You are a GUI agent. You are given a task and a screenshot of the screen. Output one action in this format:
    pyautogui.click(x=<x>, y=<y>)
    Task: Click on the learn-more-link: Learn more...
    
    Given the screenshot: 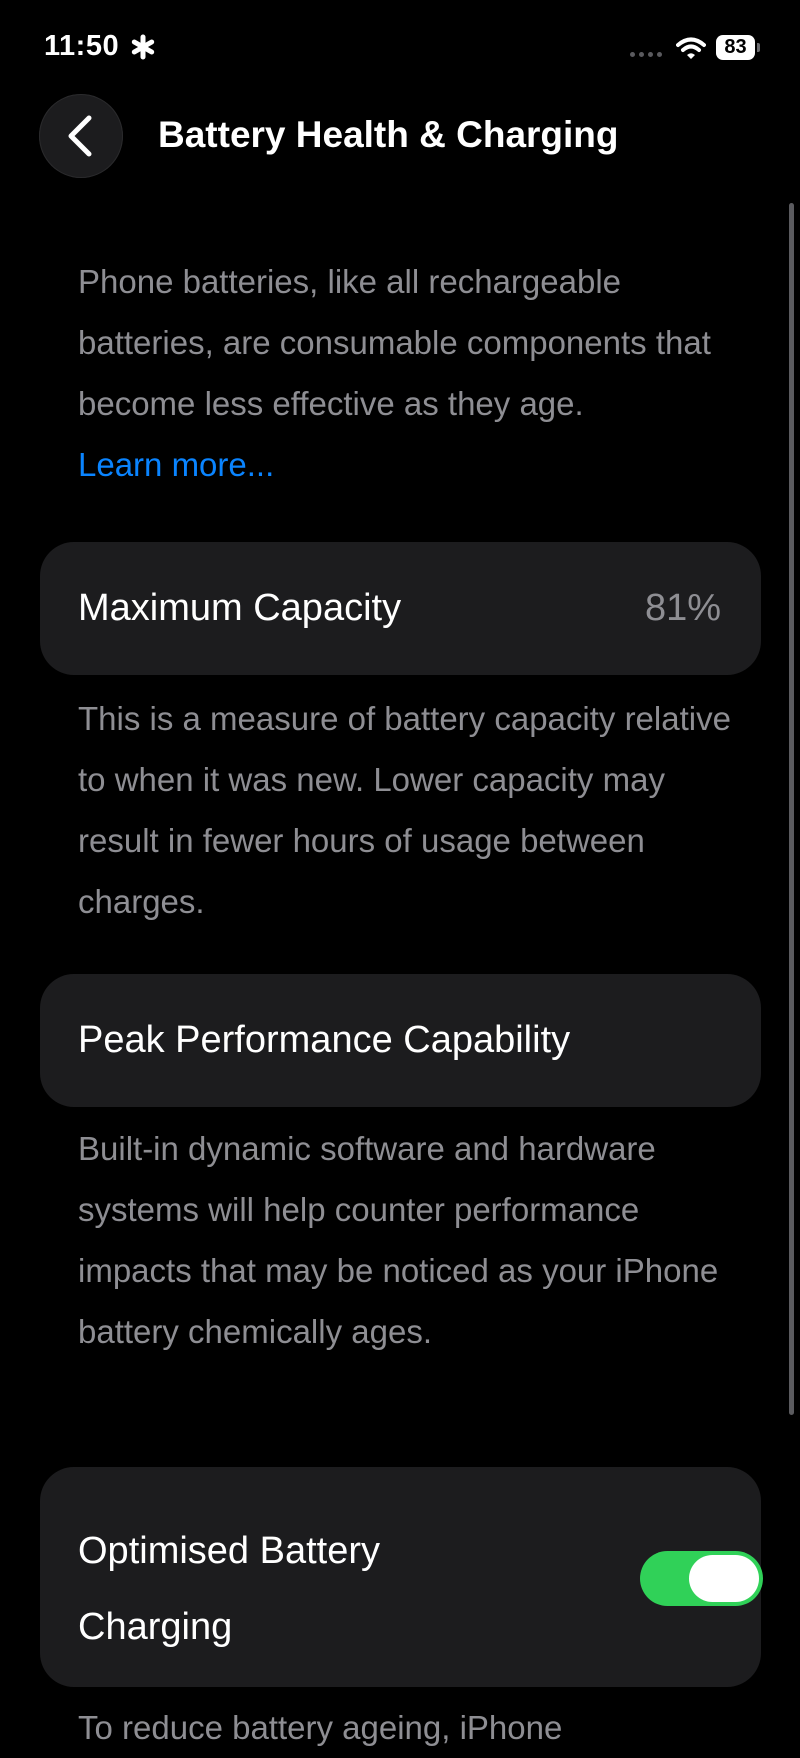 What is the action you would take?
    pyautogui.click(x=408, y=464)
    